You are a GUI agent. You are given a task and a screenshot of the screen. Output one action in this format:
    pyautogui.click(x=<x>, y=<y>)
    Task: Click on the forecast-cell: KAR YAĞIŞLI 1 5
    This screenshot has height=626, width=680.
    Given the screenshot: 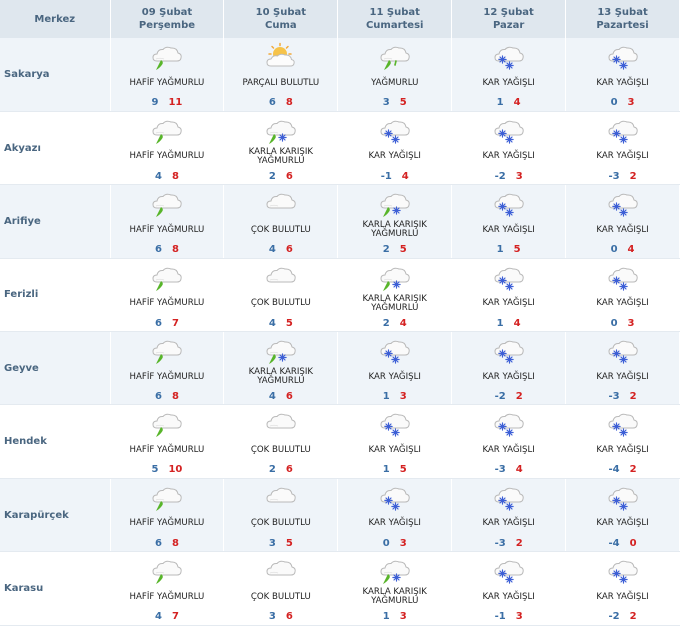 What is the action you would take?
    pyautogui.click(x=509, y=221)
    